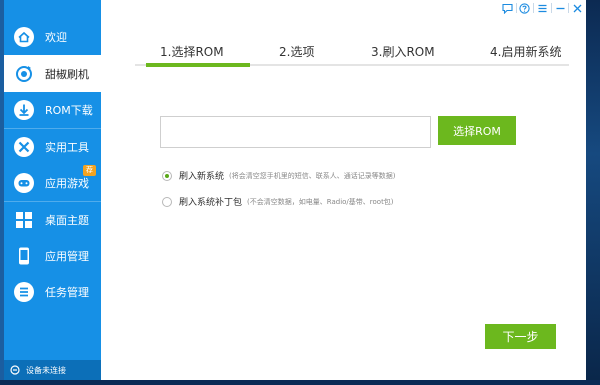 The width and height of the screenshot is (600, 385). I want to click on help-icon, so click(525, 8).